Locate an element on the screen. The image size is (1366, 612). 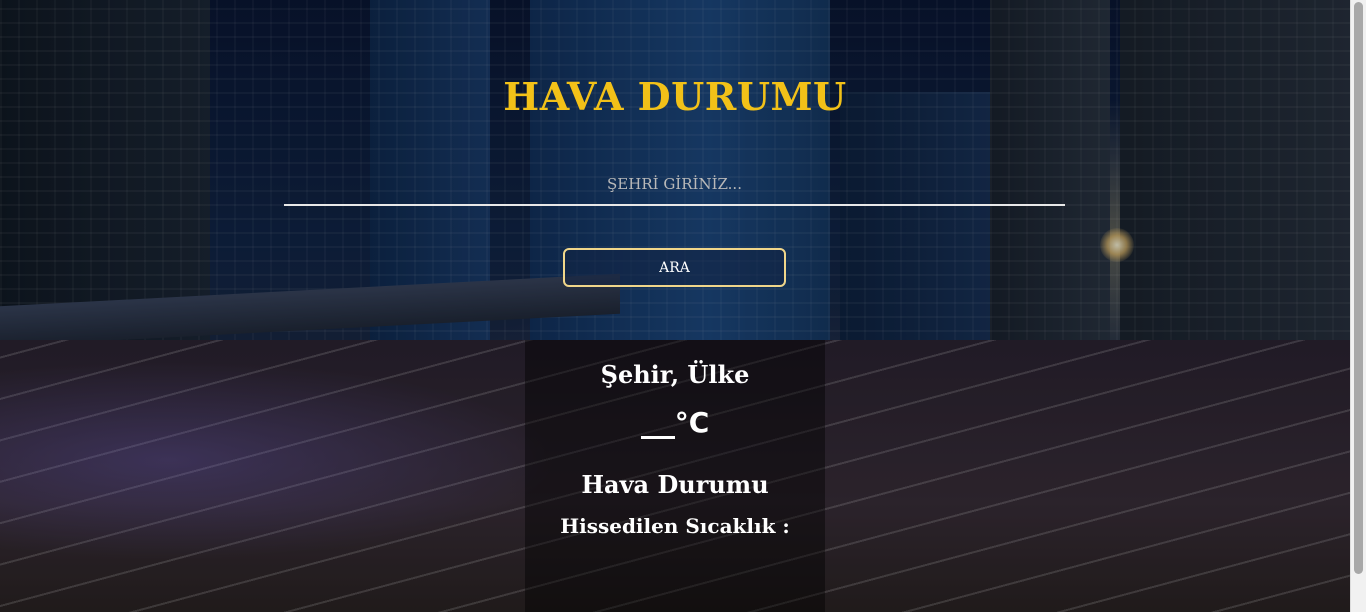
city-search-input is located at coordinates (674, 185).